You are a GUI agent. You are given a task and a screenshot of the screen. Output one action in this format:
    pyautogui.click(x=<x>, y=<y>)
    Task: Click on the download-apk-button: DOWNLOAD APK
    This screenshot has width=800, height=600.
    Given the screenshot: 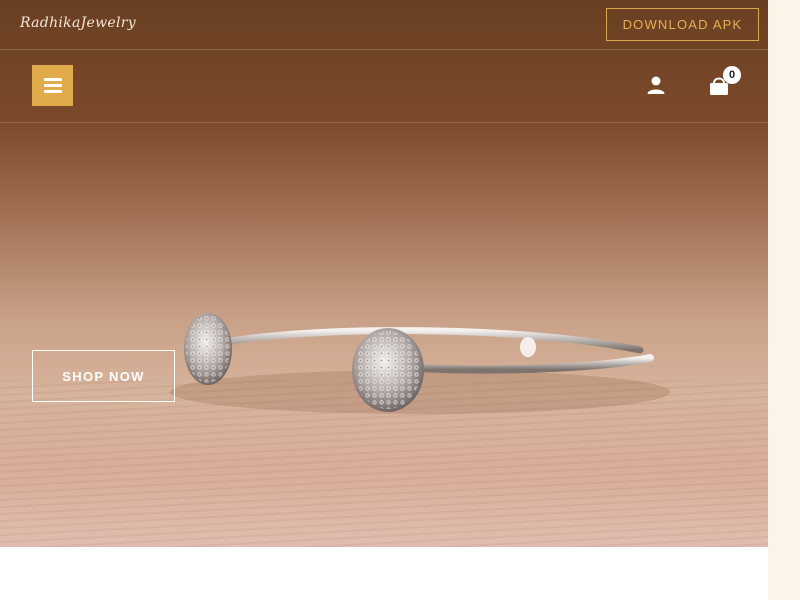 What is the action you would take?
    pyautogui.click(x=682, y=24)
    